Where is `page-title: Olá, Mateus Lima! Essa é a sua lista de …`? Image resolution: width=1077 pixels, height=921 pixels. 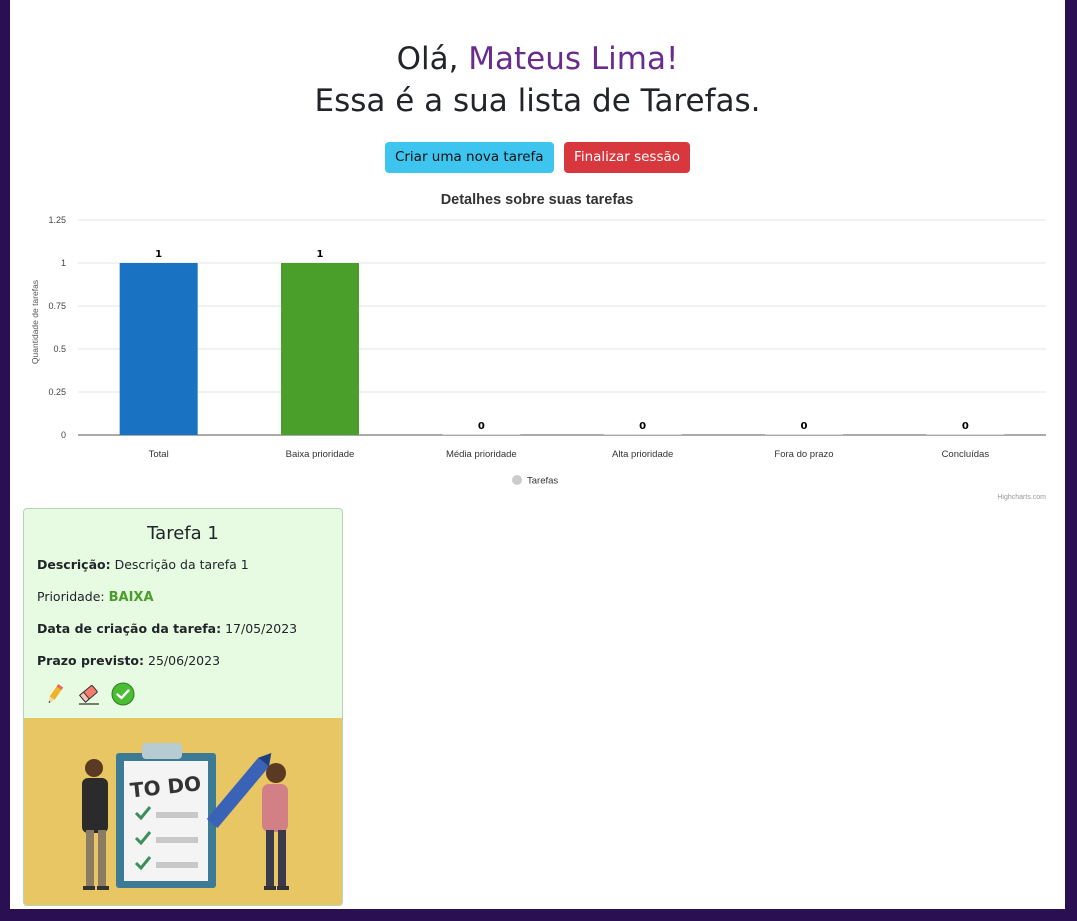 page-title: Olá, Mateus Lima! Essa é a sua lista de … is located at coordinates (537, 61).